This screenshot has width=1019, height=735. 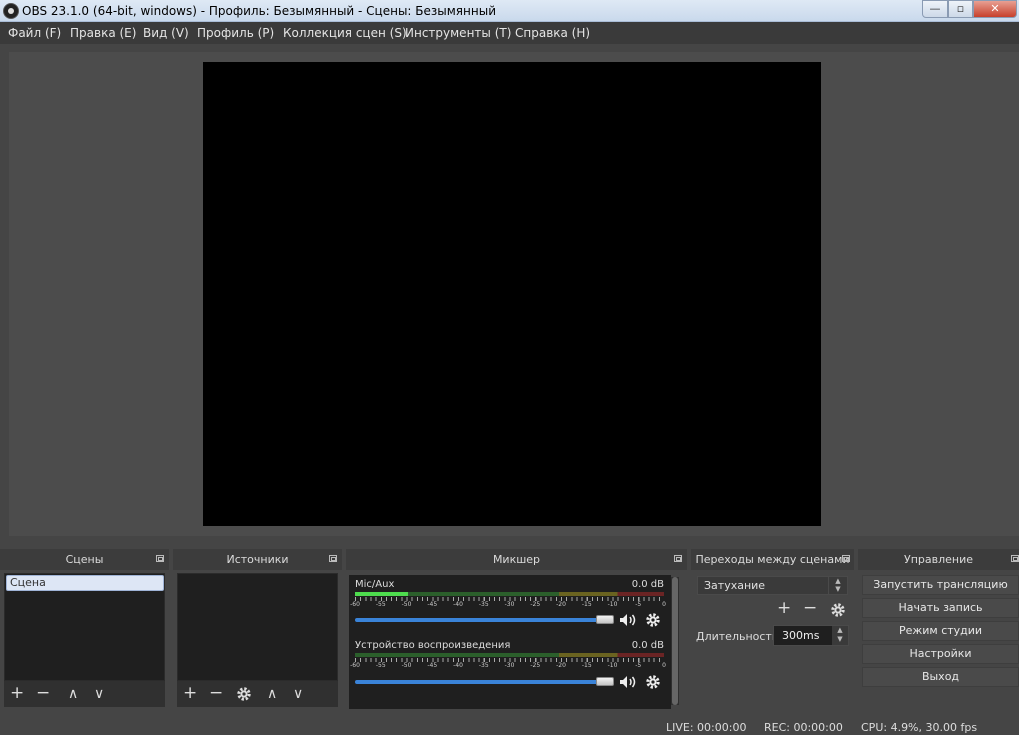 I want to click on menu-profile: Профиль (P), so click(x=235, y=33).